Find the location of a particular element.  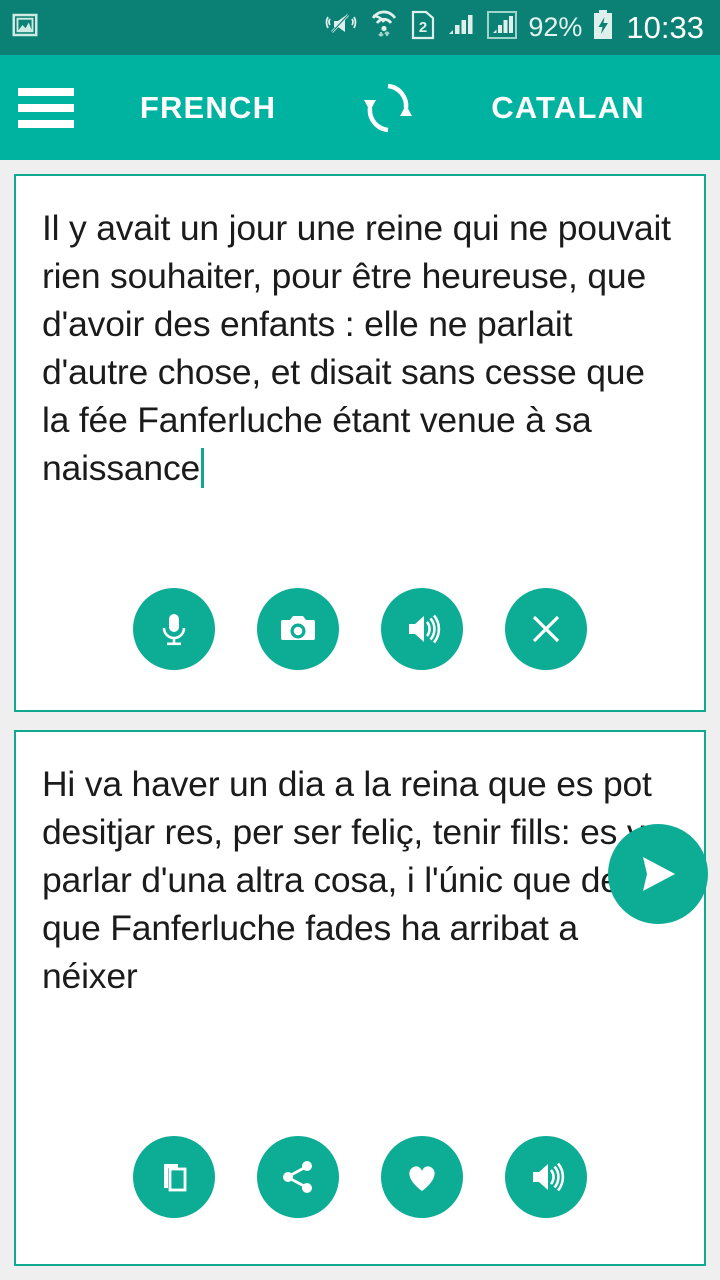

status-bar-notifications is located at coordinates (25, 27).